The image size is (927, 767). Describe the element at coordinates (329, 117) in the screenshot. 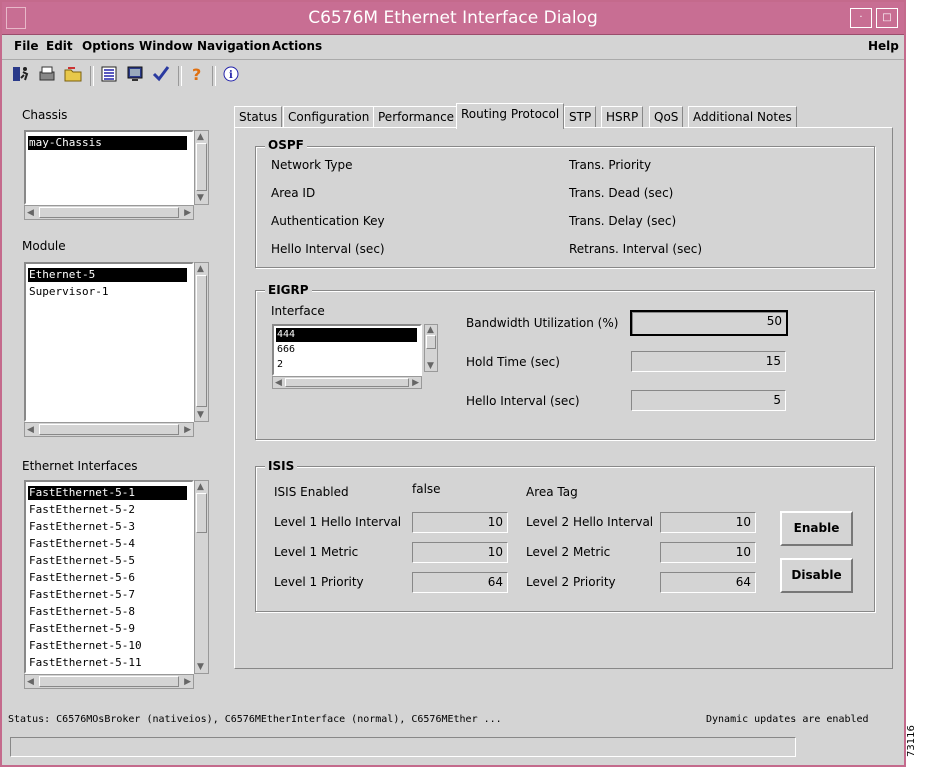

I see `tab-configuration: Configuration` at that location.